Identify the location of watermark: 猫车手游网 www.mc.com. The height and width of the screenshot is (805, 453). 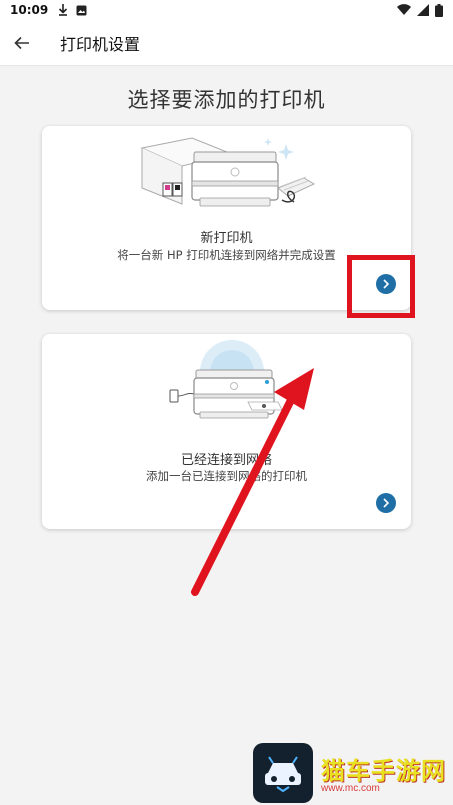
(353, 773).